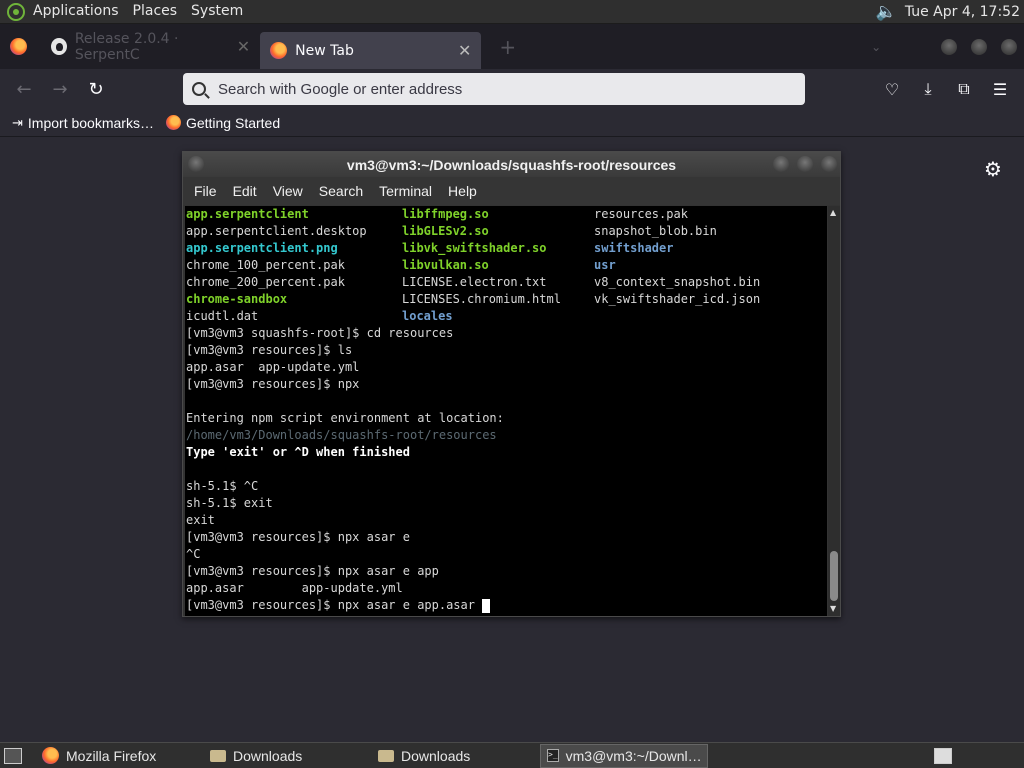 This screenshot has width=1024, height=768. What do you see at coordinates (474, 248) in the screenshot?
I see `file-entry: libvk_swiftshader.so` at bounding box center [474, 248].